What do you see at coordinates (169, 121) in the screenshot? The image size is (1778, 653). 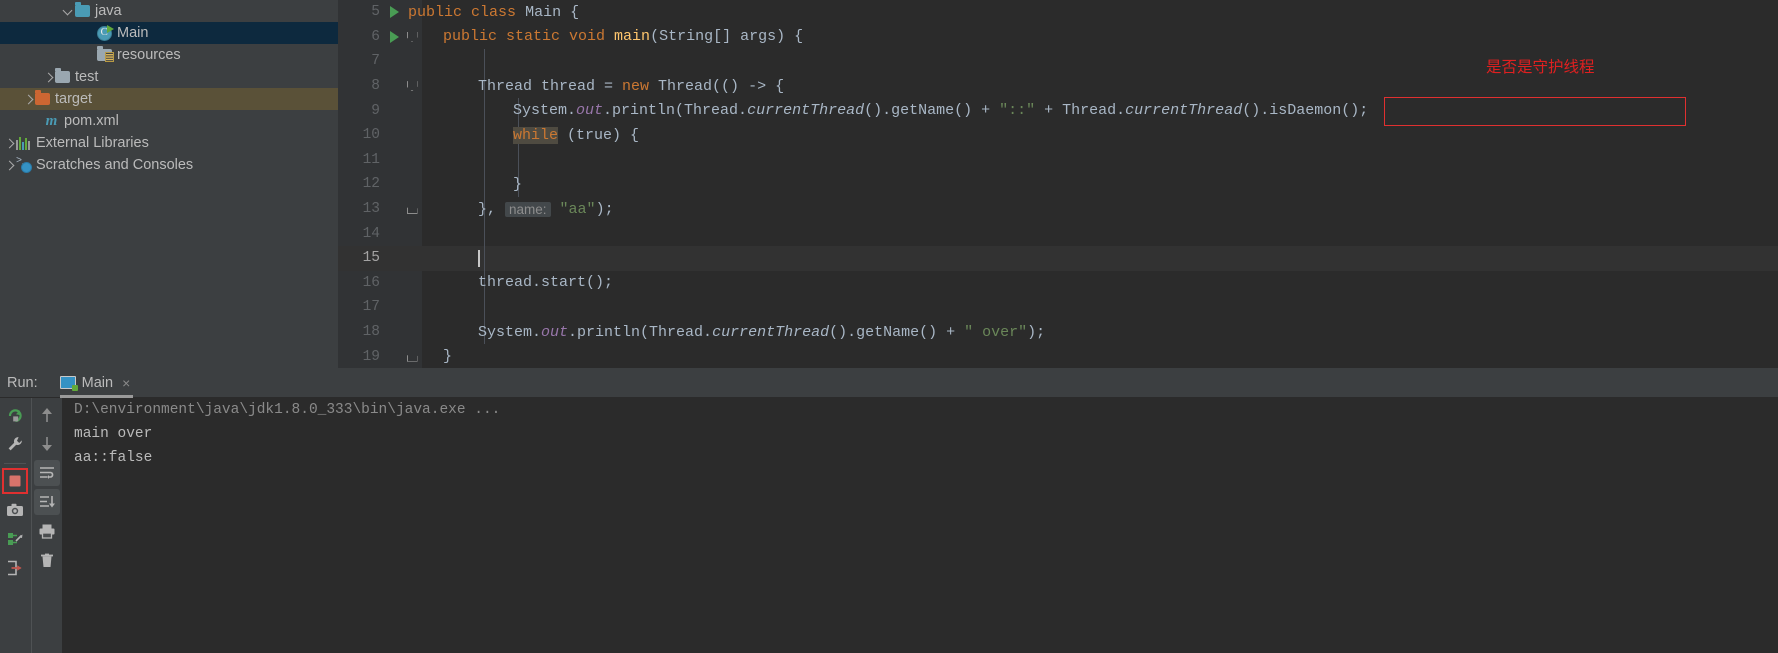 I see `tree-item-pom-xml: m pom.xml` at bounding box center [169, 121].